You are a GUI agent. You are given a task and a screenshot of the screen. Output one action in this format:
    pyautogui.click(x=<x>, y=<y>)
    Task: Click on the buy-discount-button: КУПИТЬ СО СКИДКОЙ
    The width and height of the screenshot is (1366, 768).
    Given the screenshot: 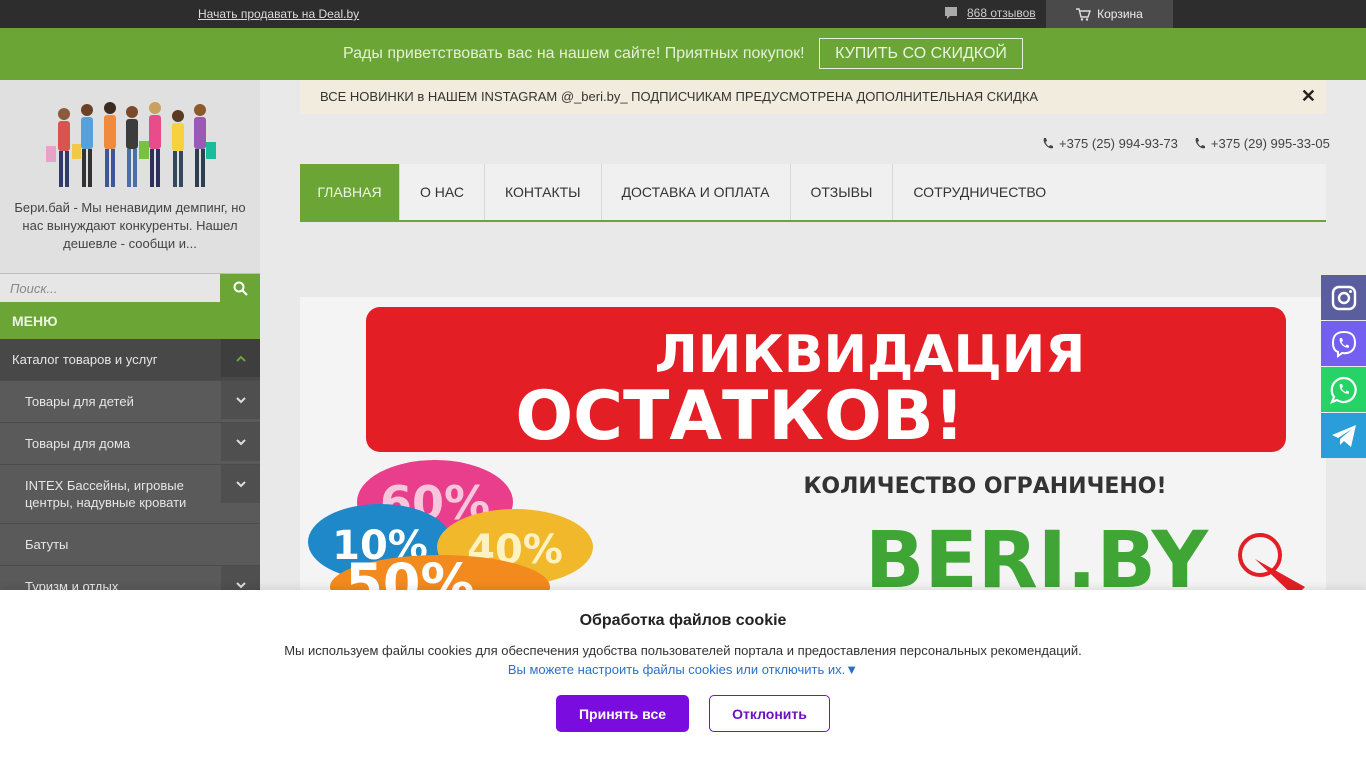 What is the action you would take?
    pyautogui.click(x=921, y=53)
    